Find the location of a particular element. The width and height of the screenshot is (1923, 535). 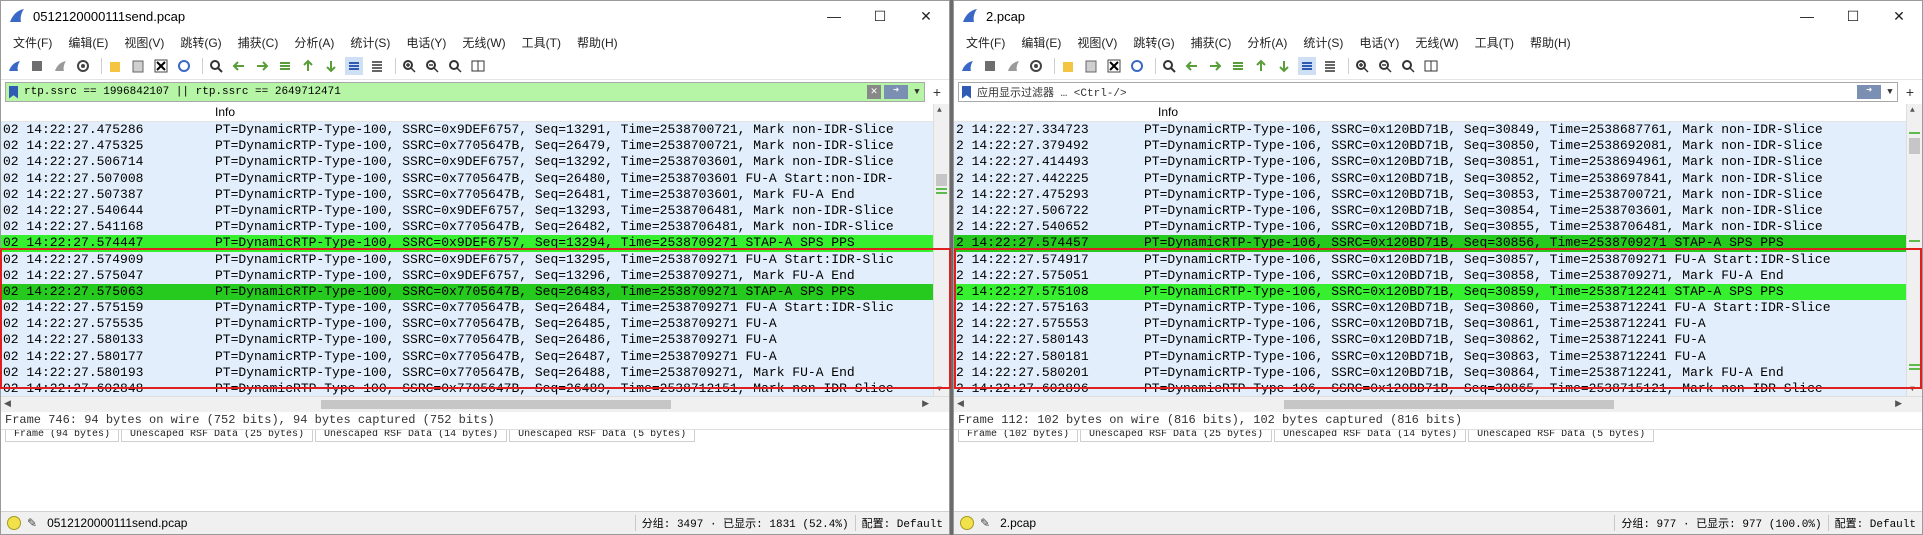

filter-placeholder: 应用显示过滤器 … <Ctrl-/> is located at coordinates (1417, 92).